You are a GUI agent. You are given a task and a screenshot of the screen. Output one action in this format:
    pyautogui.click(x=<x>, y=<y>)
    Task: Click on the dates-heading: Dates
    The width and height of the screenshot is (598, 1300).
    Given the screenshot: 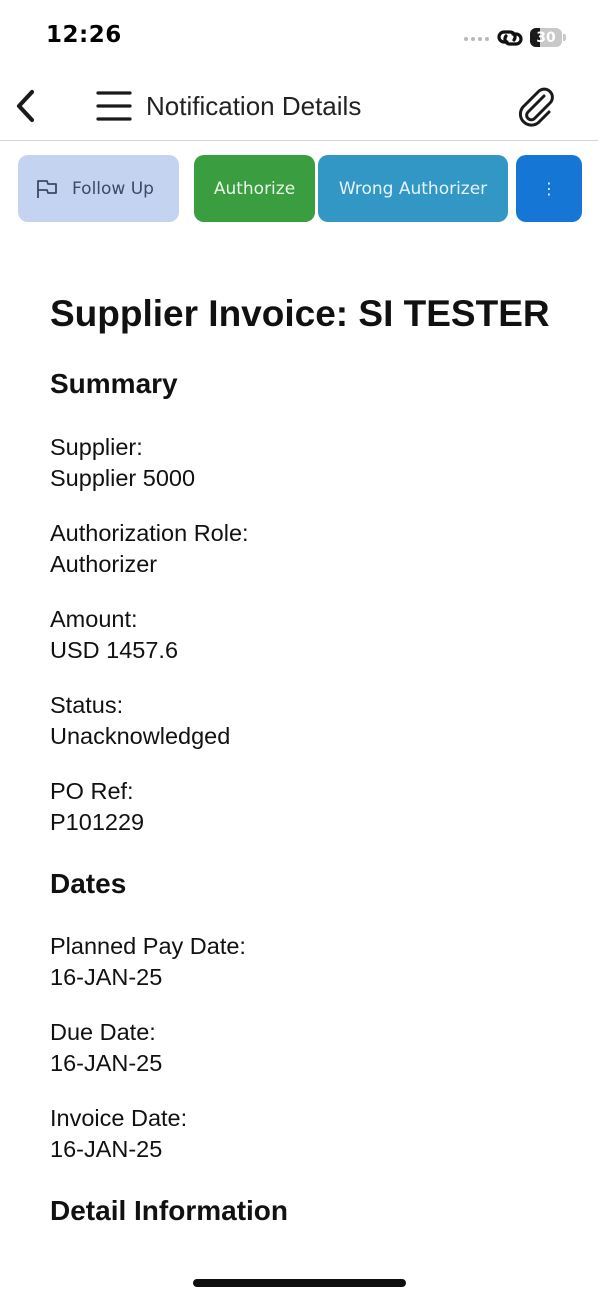 What is the action you would take?
    pyautogui.click(x=88, y=883)
    